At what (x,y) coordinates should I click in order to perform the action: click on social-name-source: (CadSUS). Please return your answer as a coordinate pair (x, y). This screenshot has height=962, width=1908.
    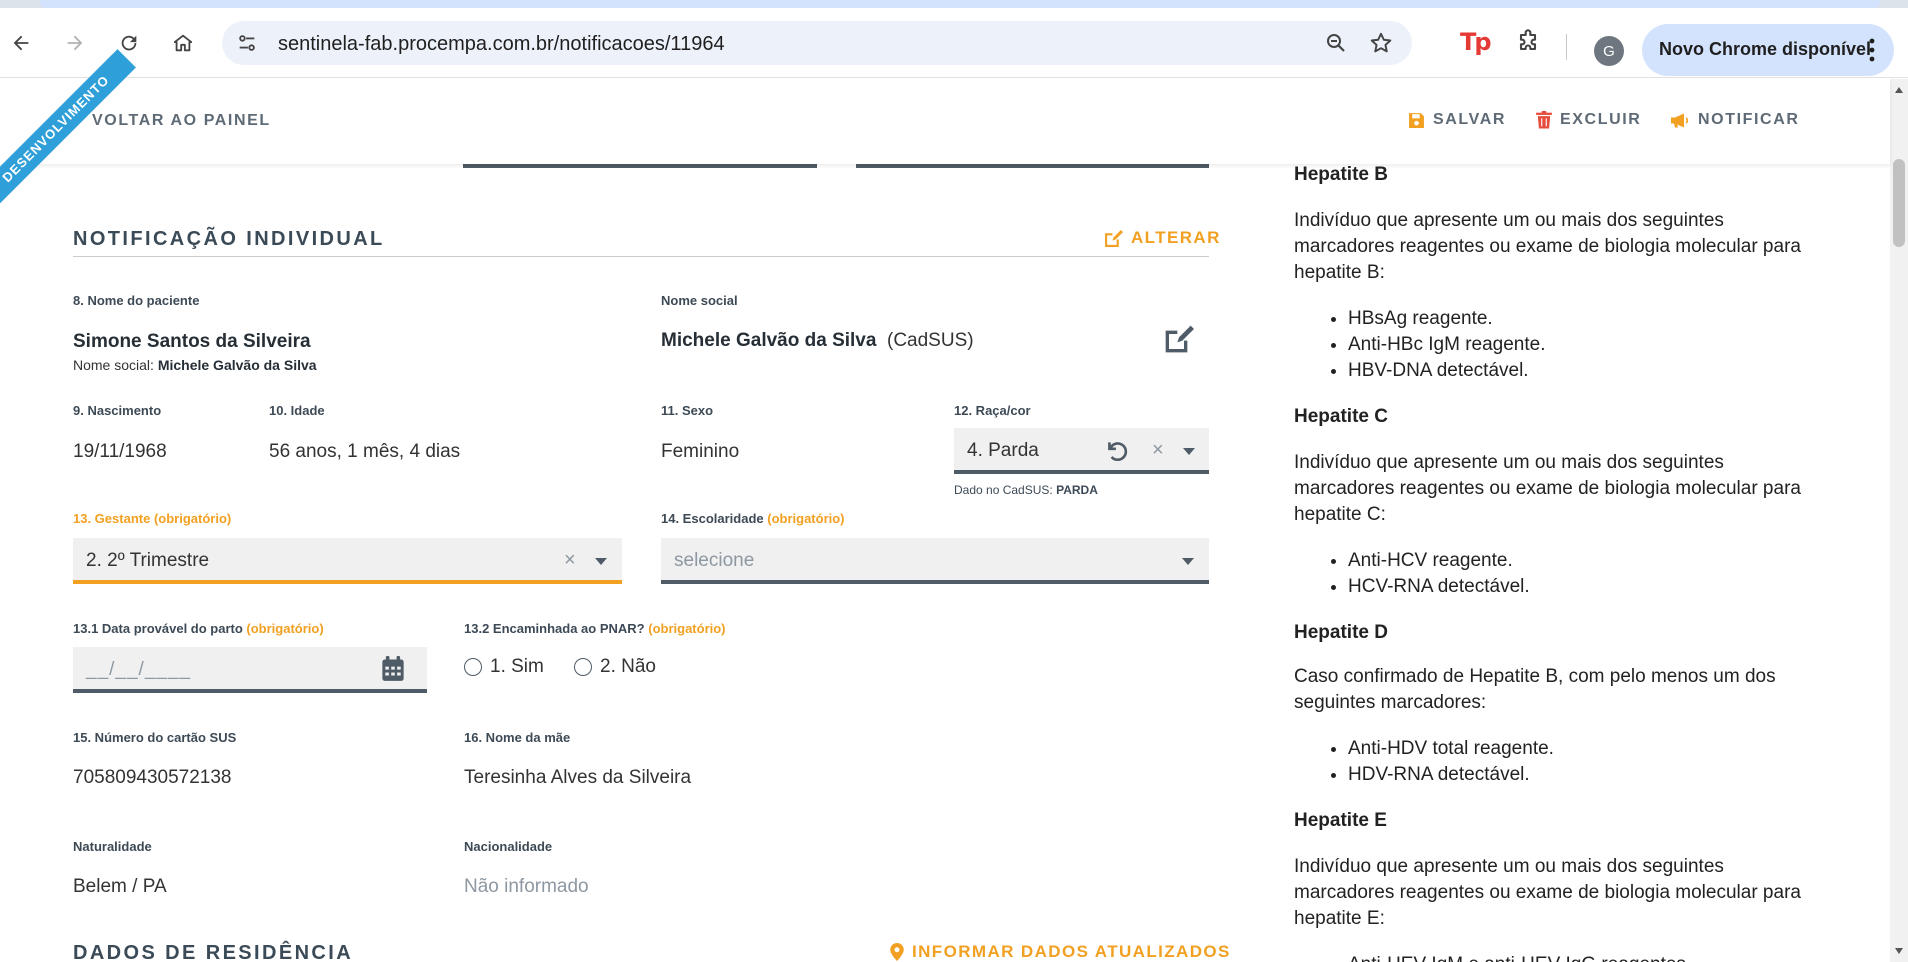
    Looking at the image, I should click on (930, 340).